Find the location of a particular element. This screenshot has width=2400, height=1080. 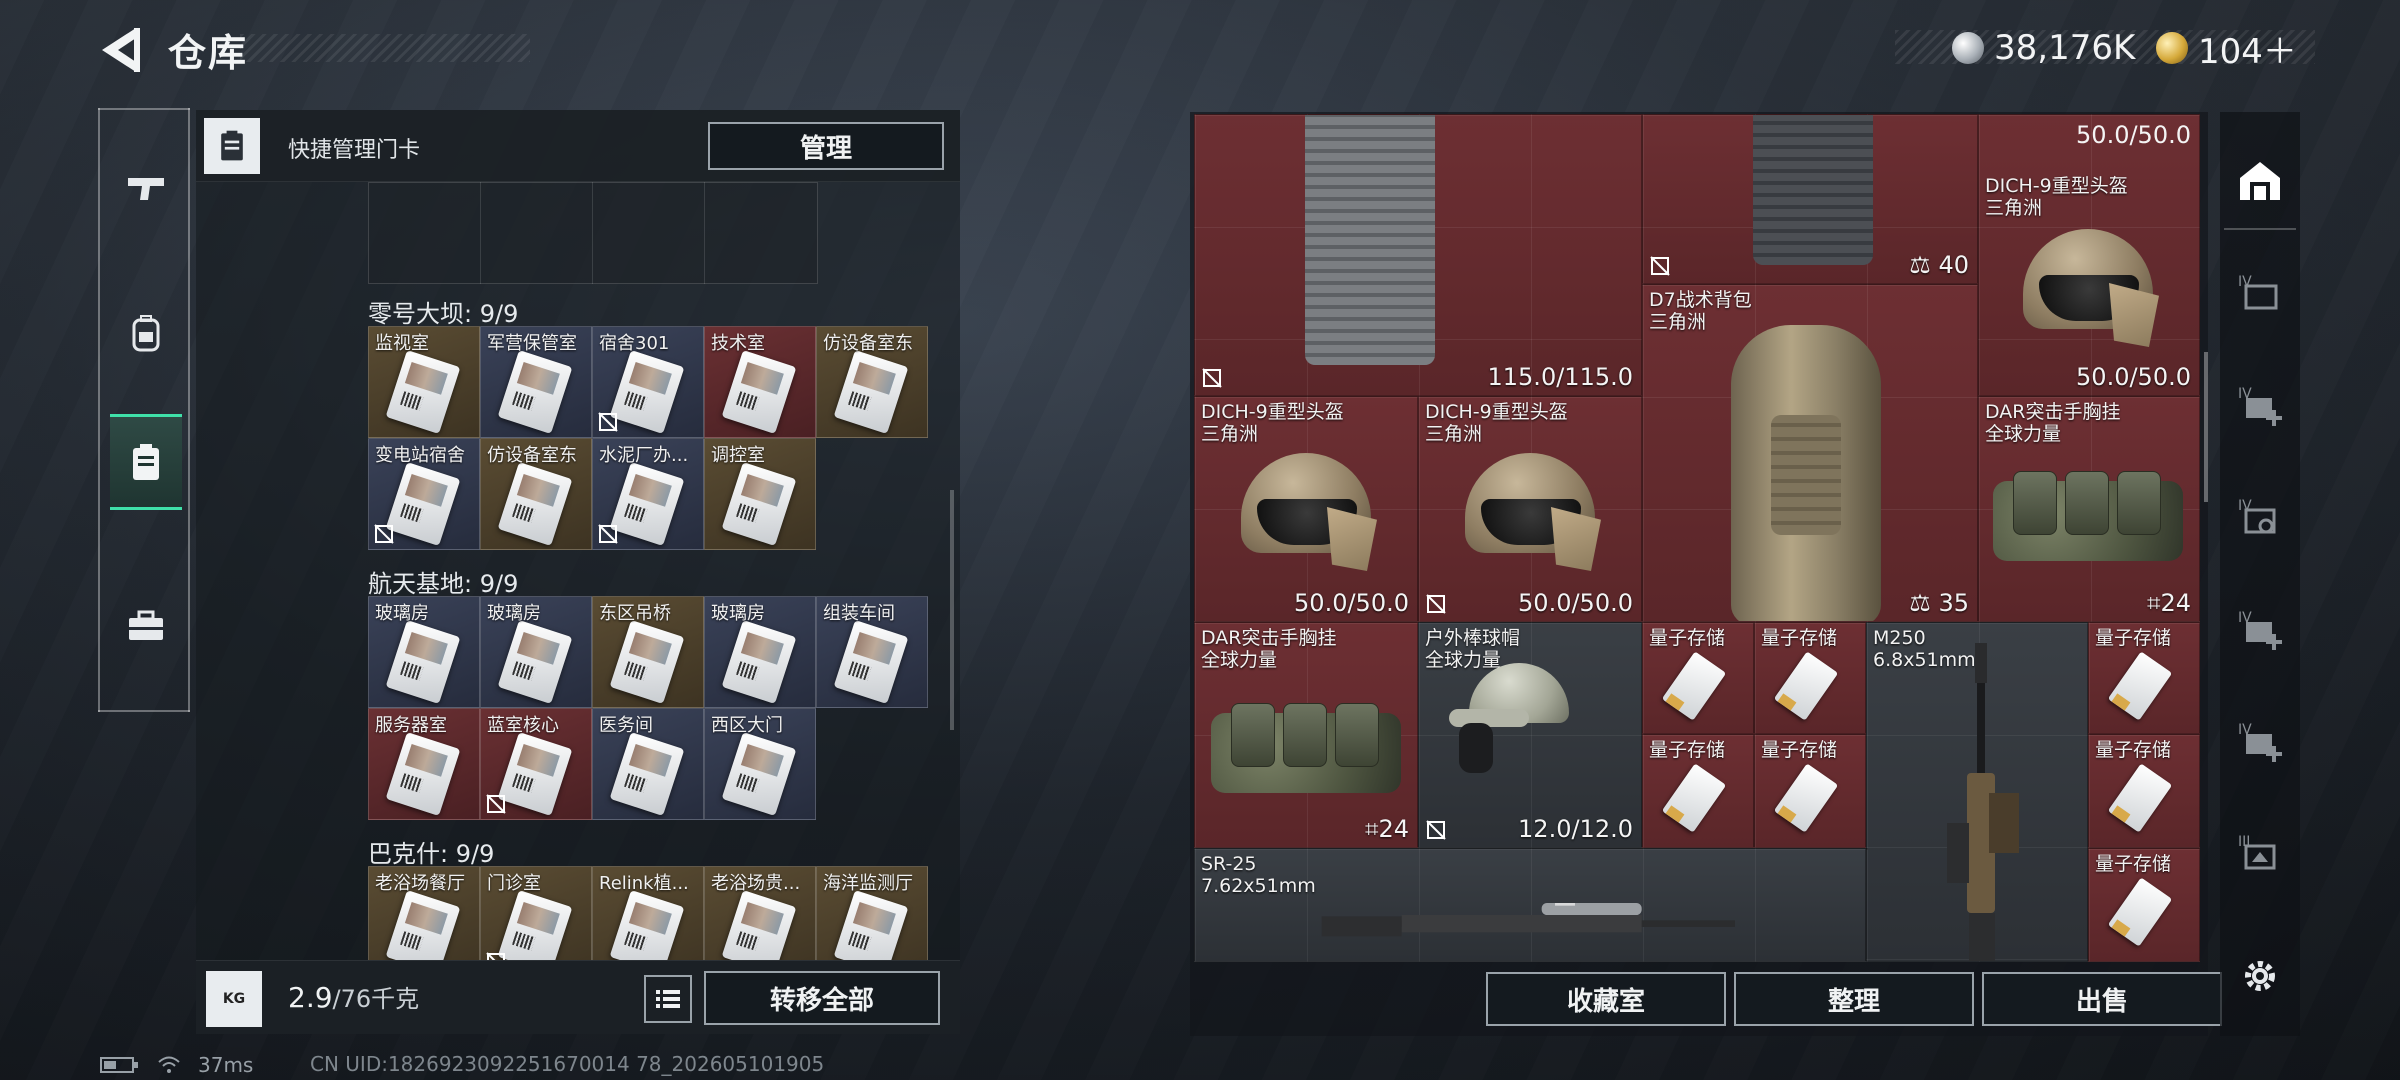

keycard: 蓝室核心 is located at coordinates (536, 764).